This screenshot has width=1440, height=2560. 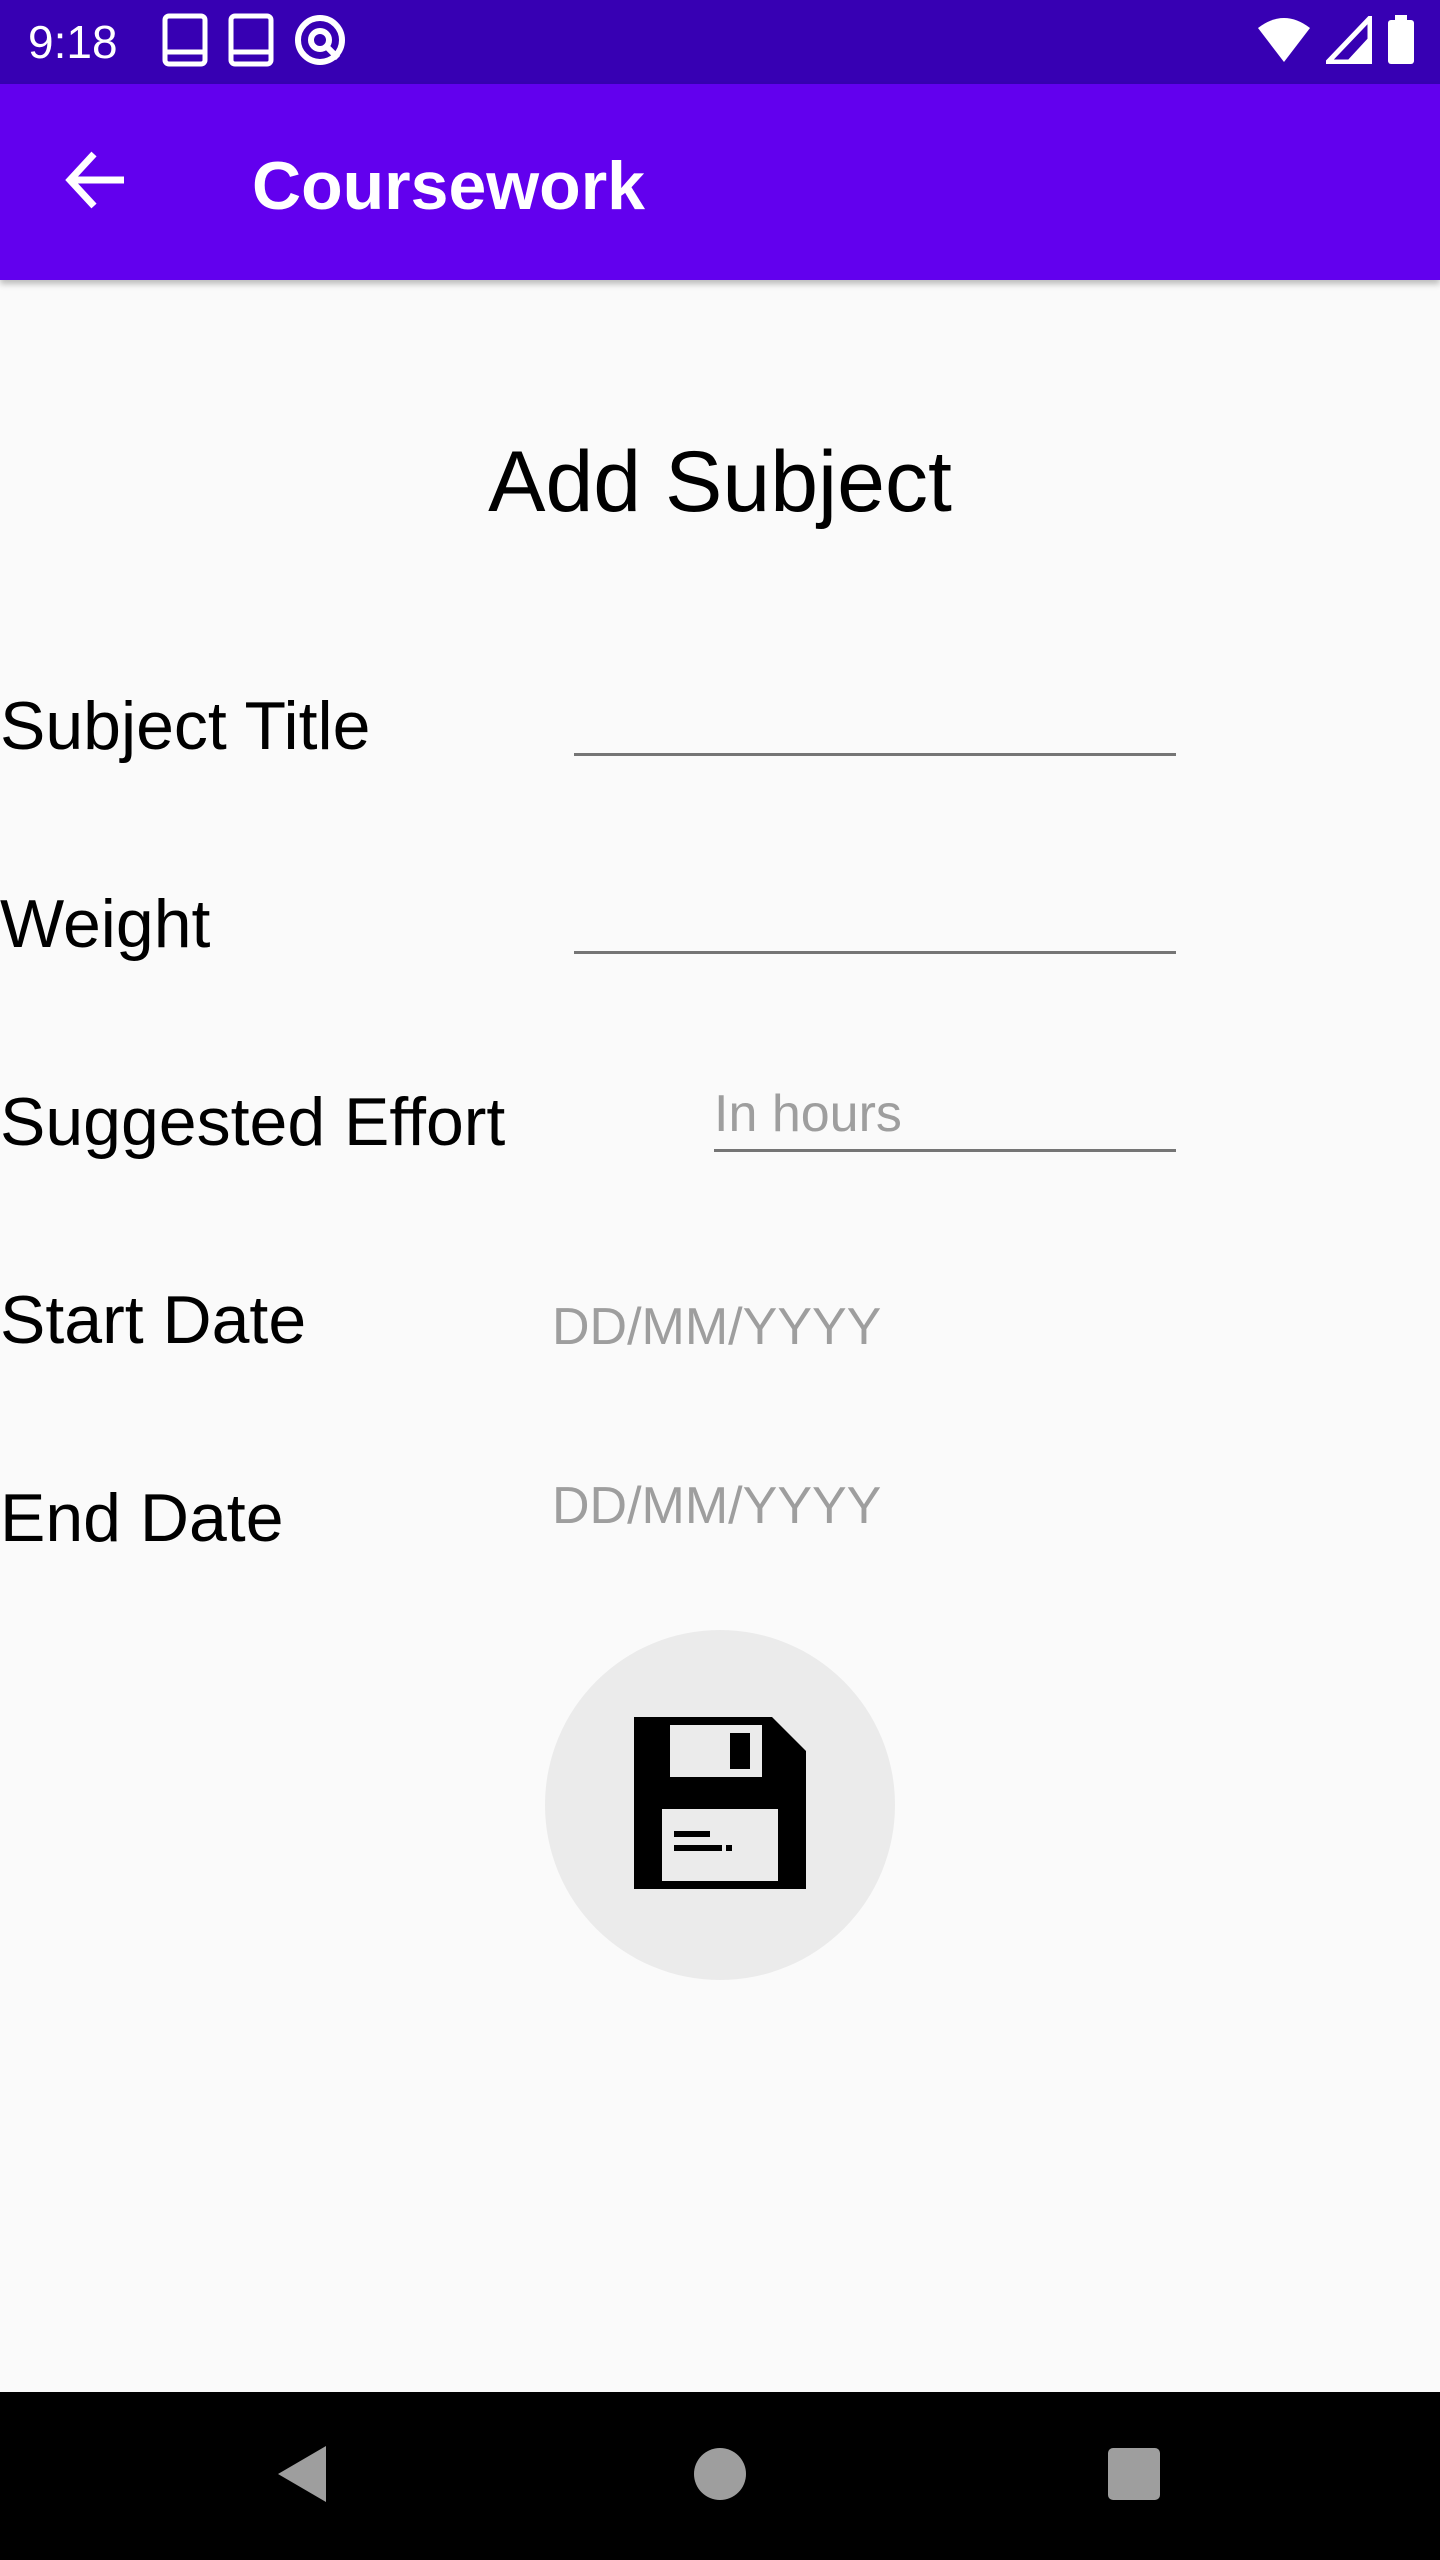 I want to click on subject-title-field, so click(x=875, y=719).